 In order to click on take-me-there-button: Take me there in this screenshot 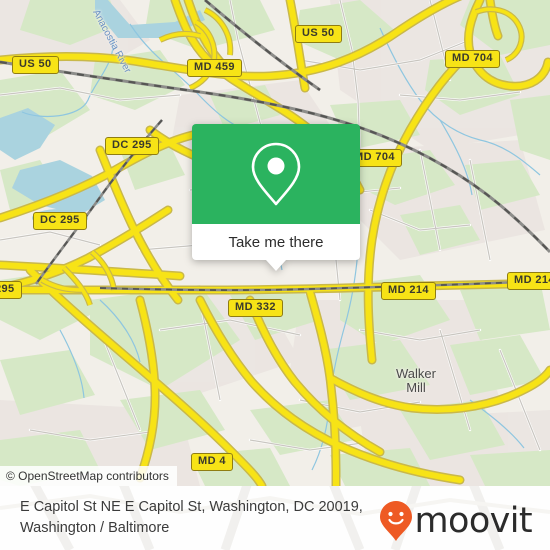, I will do `click(275, 242)`.